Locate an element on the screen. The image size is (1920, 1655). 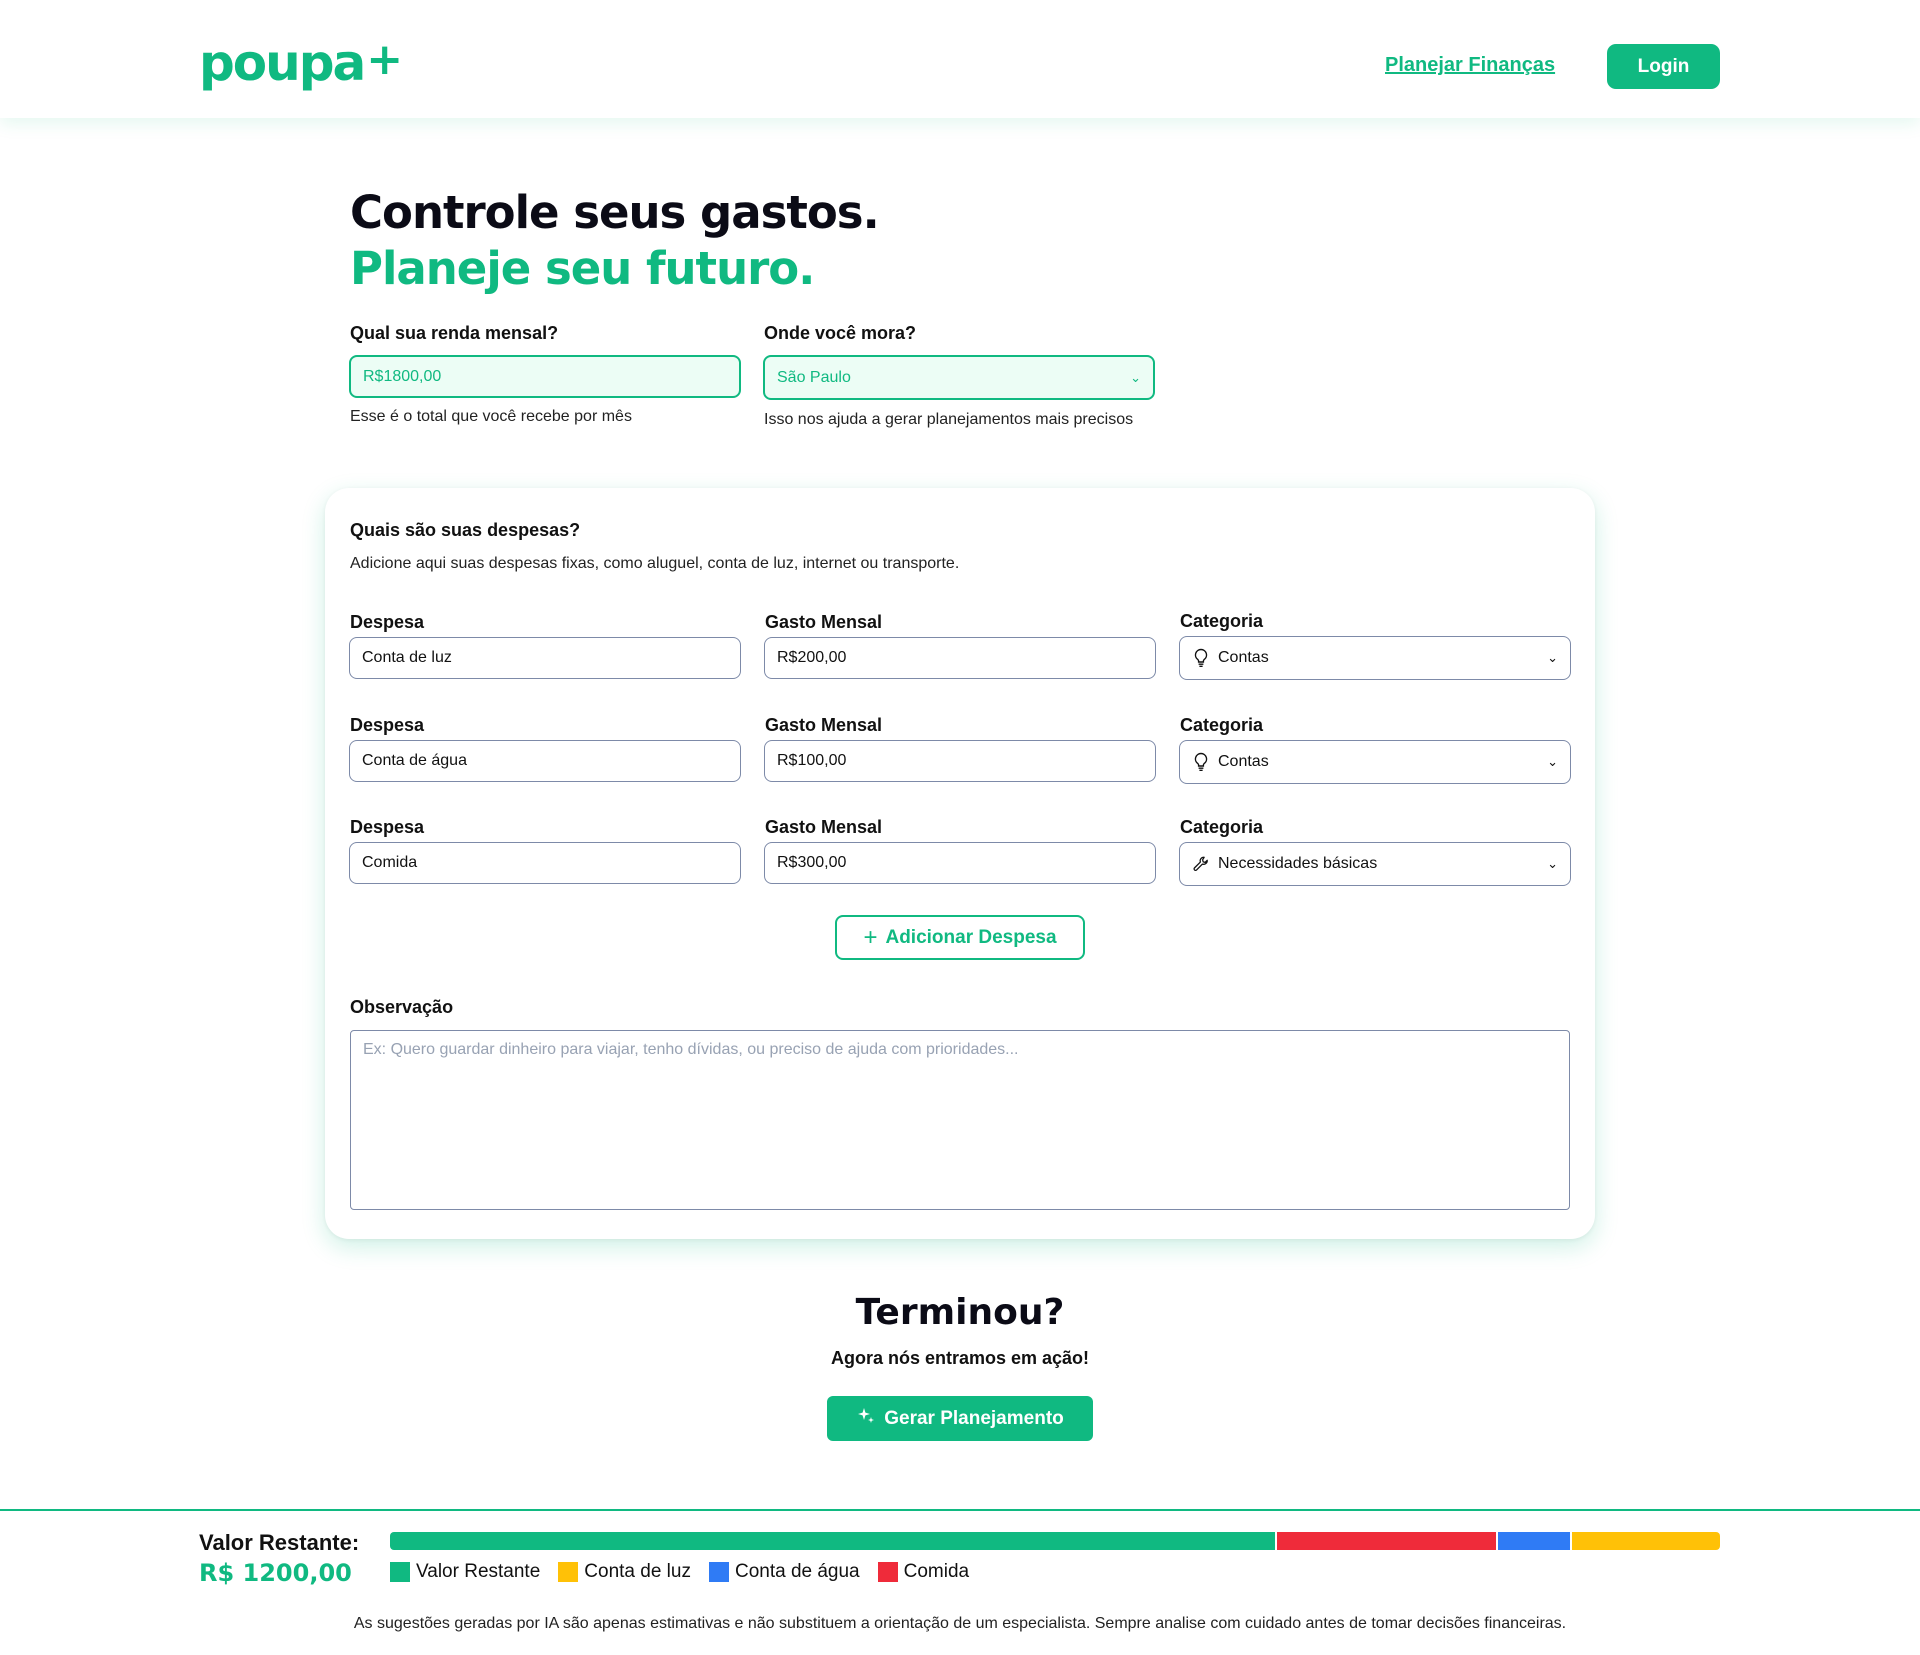
top-header: poupa+ Planejar Finanças Login is located at coordinates (960, 59).